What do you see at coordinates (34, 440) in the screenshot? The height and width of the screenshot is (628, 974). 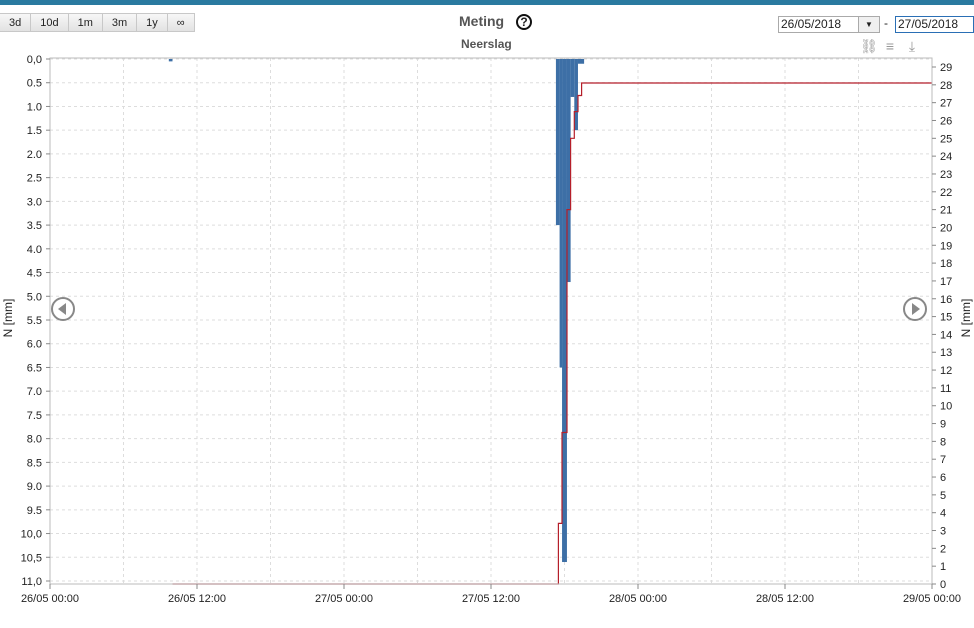 I see `left-tick-label: 8.0` at bounding box center [34, 440].